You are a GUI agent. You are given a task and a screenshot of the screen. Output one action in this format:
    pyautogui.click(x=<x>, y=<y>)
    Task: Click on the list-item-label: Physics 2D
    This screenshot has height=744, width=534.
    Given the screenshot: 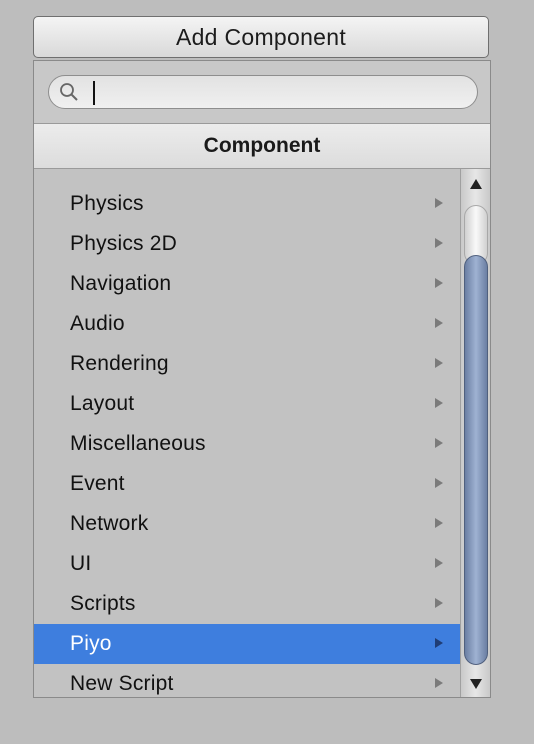 What is the action you would take?
    pyautogui.click(x=124, y=243)
    